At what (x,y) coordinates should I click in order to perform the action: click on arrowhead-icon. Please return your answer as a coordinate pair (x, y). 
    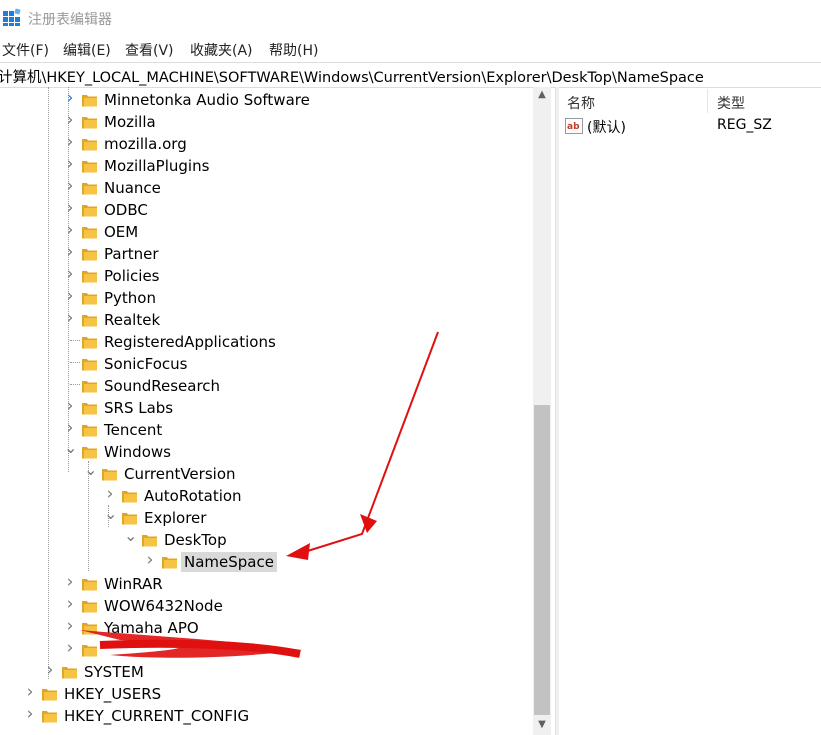
    Looking at the image, I should click on (298, 551).